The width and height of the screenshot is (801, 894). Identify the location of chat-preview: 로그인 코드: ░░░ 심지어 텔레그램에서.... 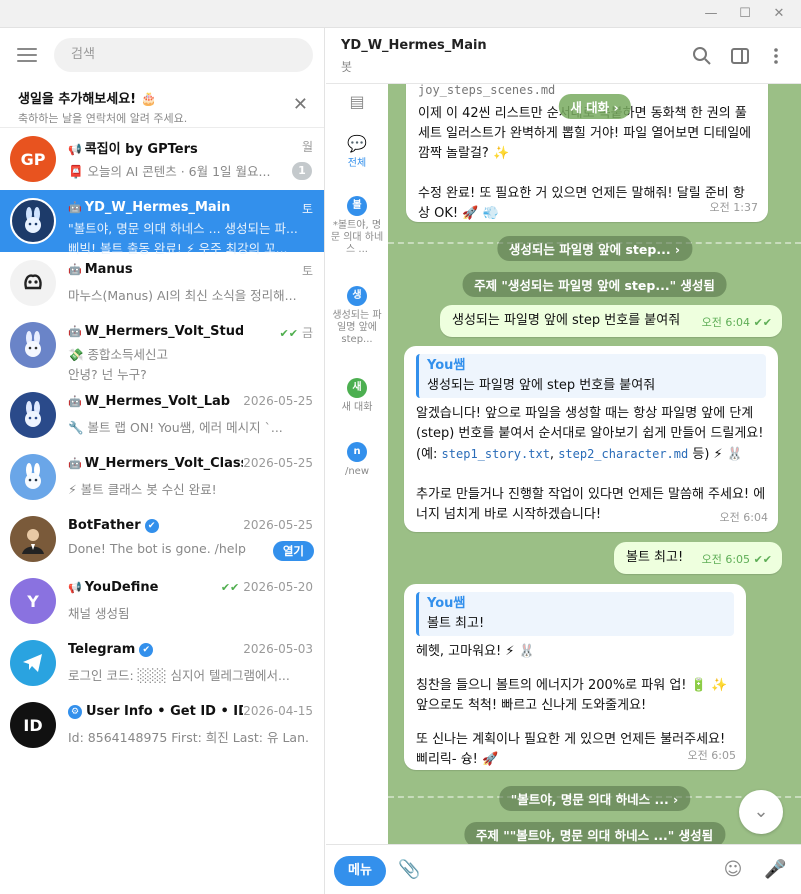
(179, 675).